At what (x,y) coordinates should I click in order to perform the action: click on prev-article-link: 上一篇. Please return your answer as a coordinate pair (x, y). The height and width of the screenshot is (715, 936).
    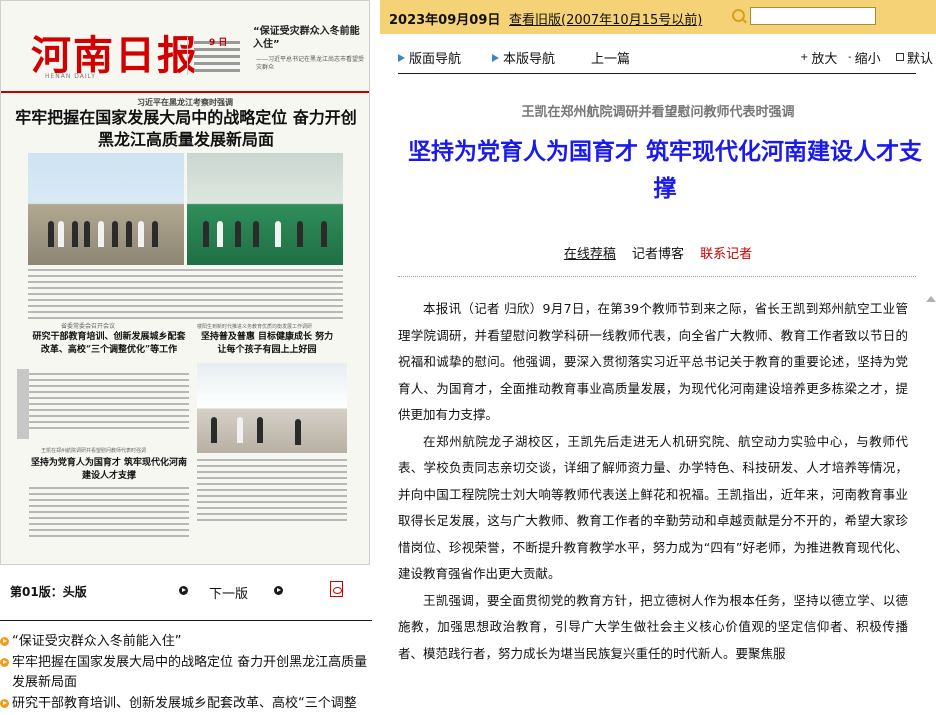
    Looking at the image, I should click on (610, 57).